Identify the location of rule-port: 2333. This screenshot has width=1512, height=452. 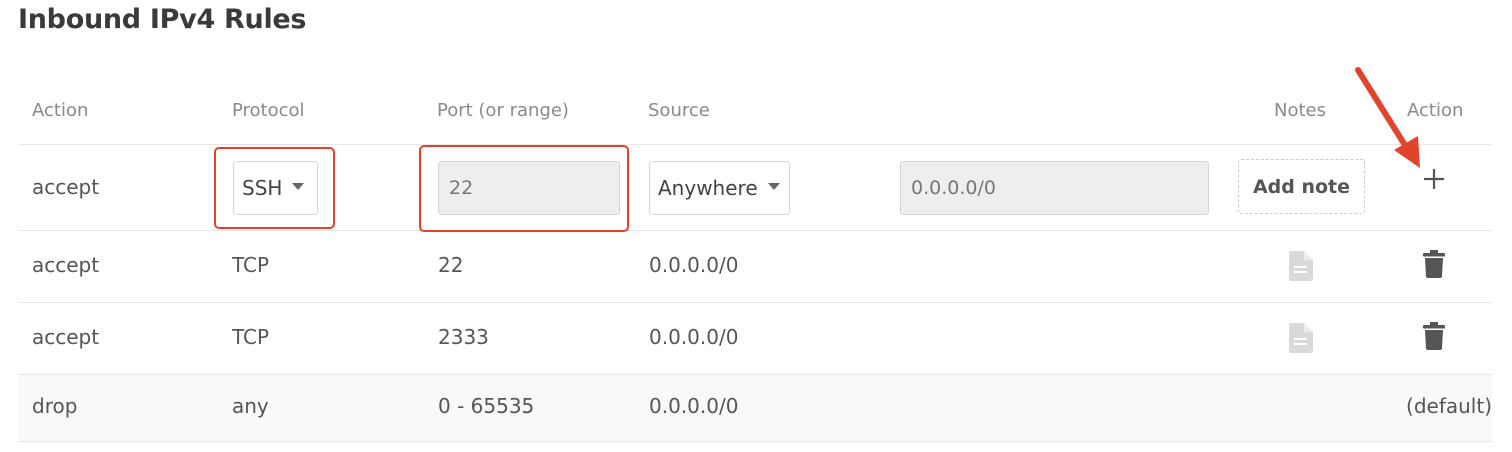
(463, 337).